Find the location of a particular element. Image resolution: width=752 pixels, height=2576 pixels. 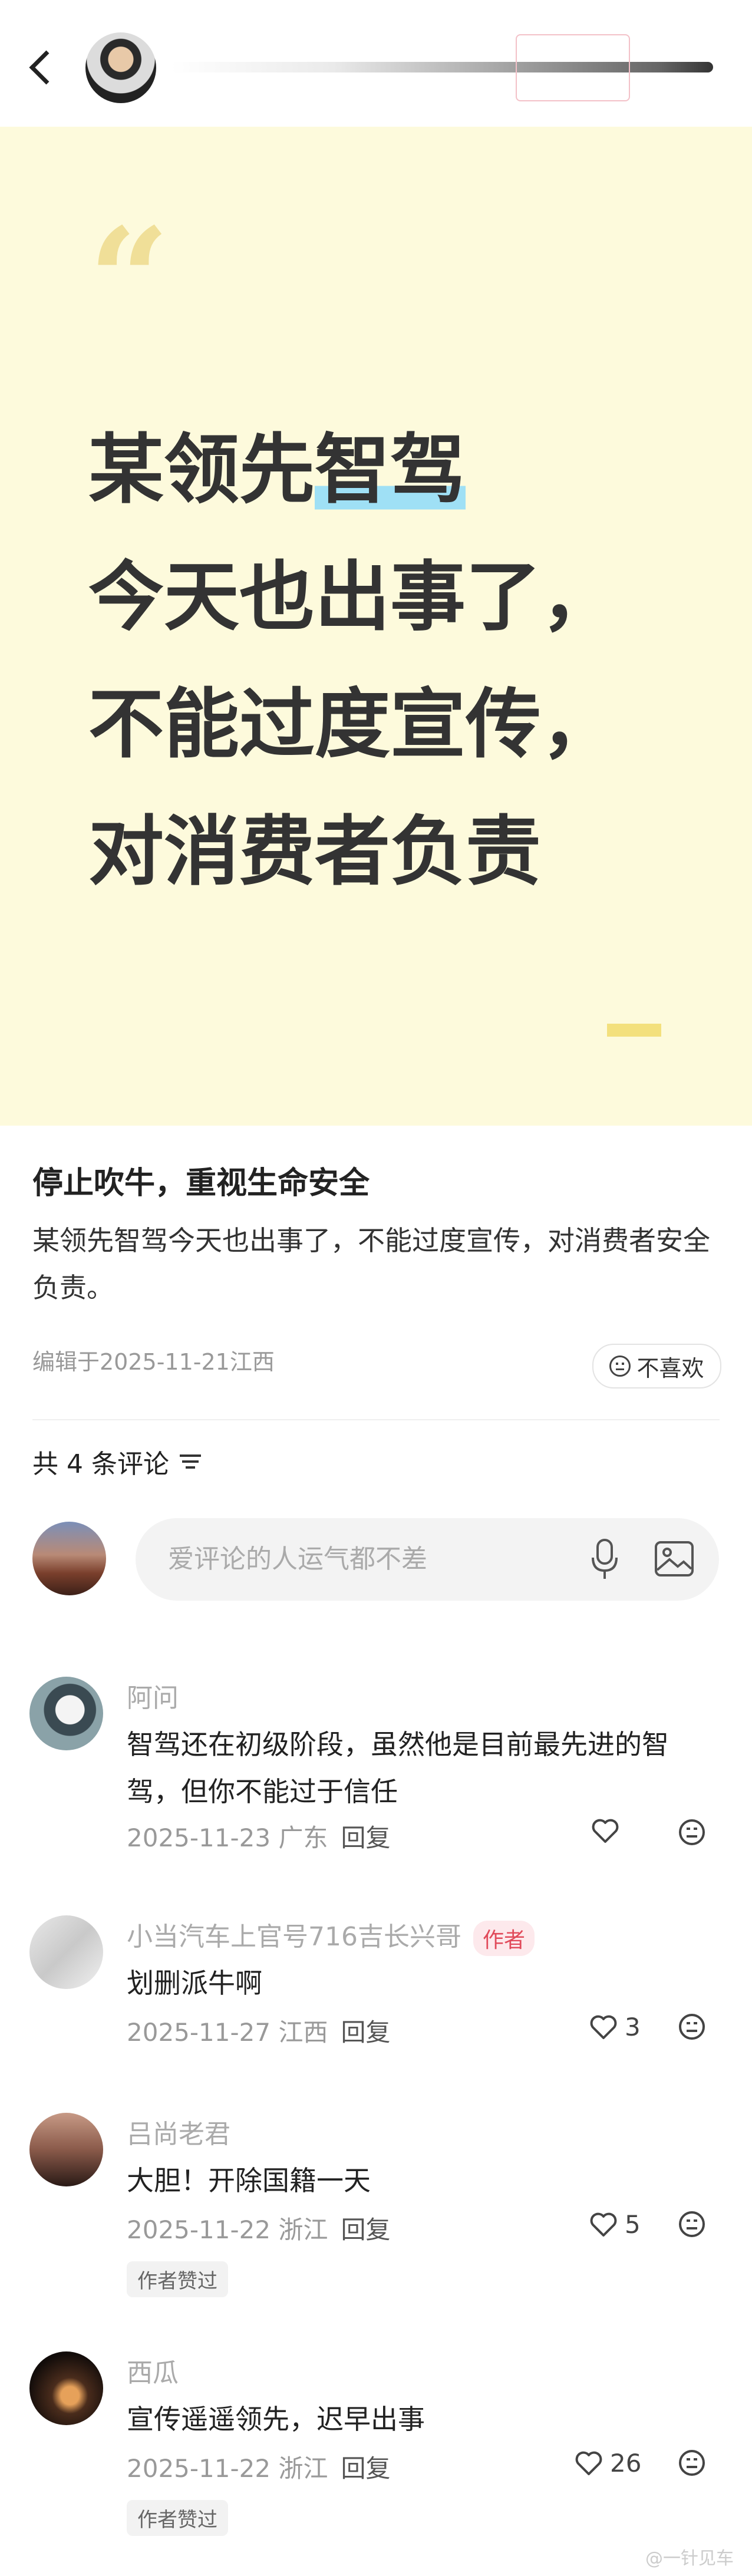

chevron-left-icon is located at coordinates (46, 67).